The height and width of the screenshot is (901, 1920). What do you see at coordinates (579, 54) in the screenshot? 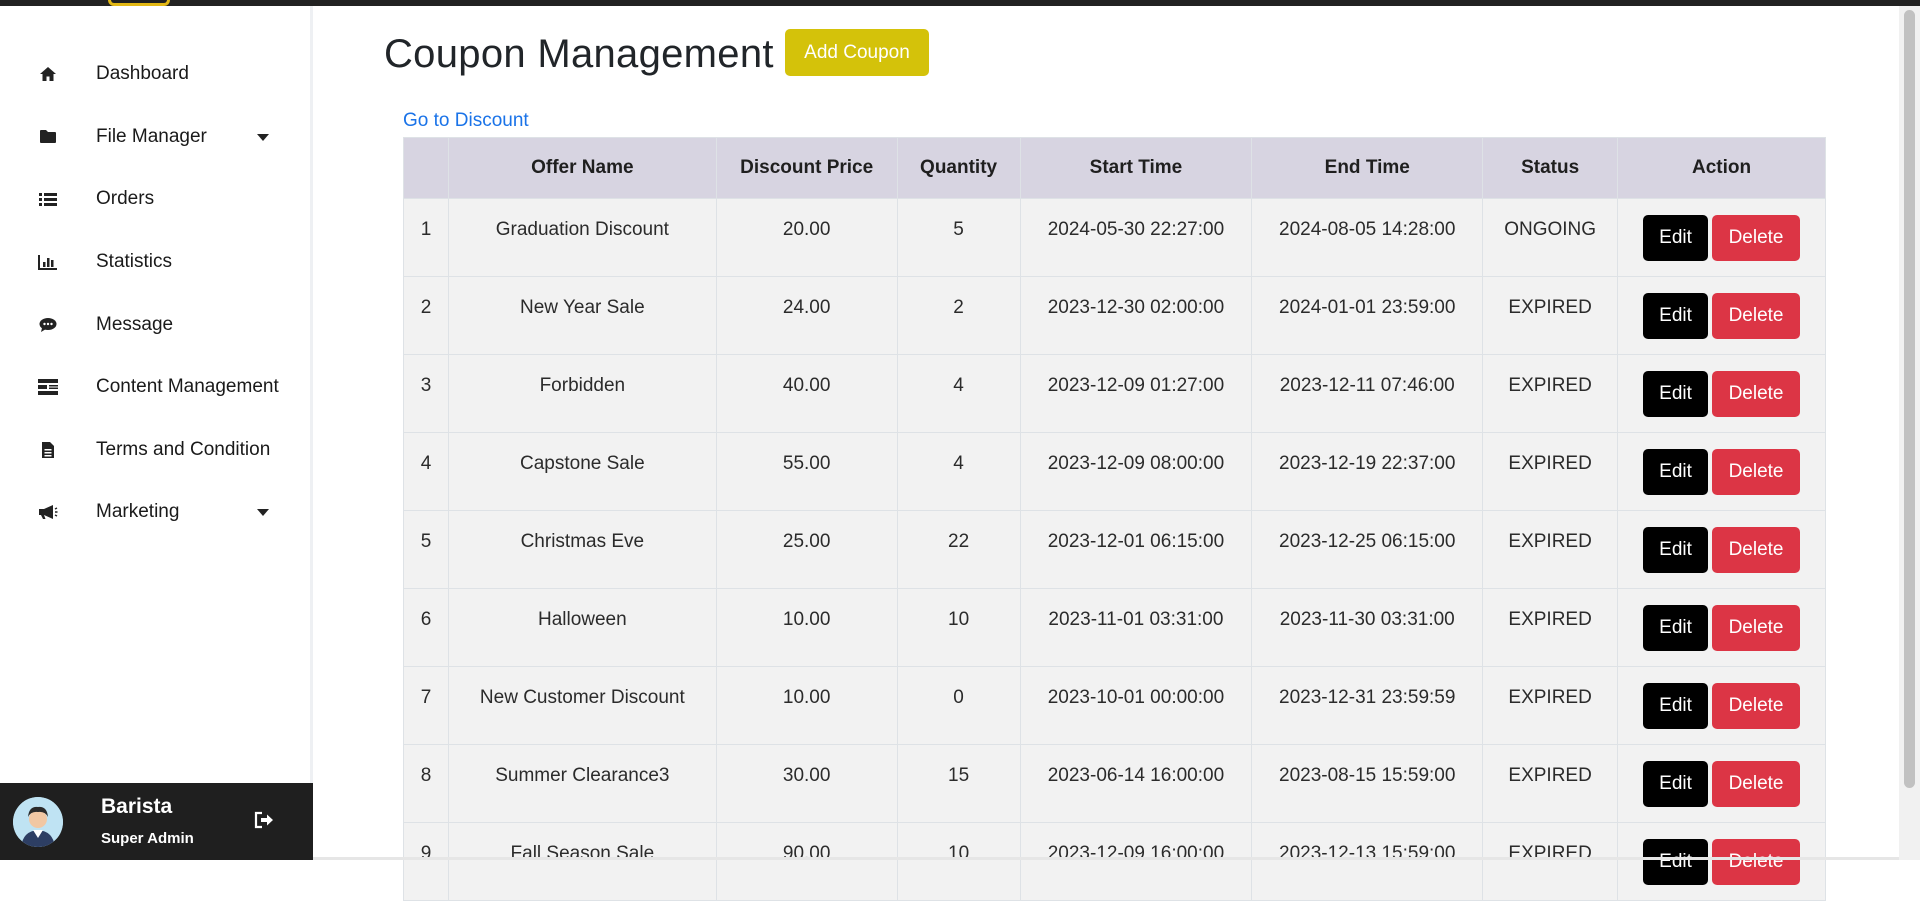
I see `page-title: Coupon Management` at bounding box center [579, 54].